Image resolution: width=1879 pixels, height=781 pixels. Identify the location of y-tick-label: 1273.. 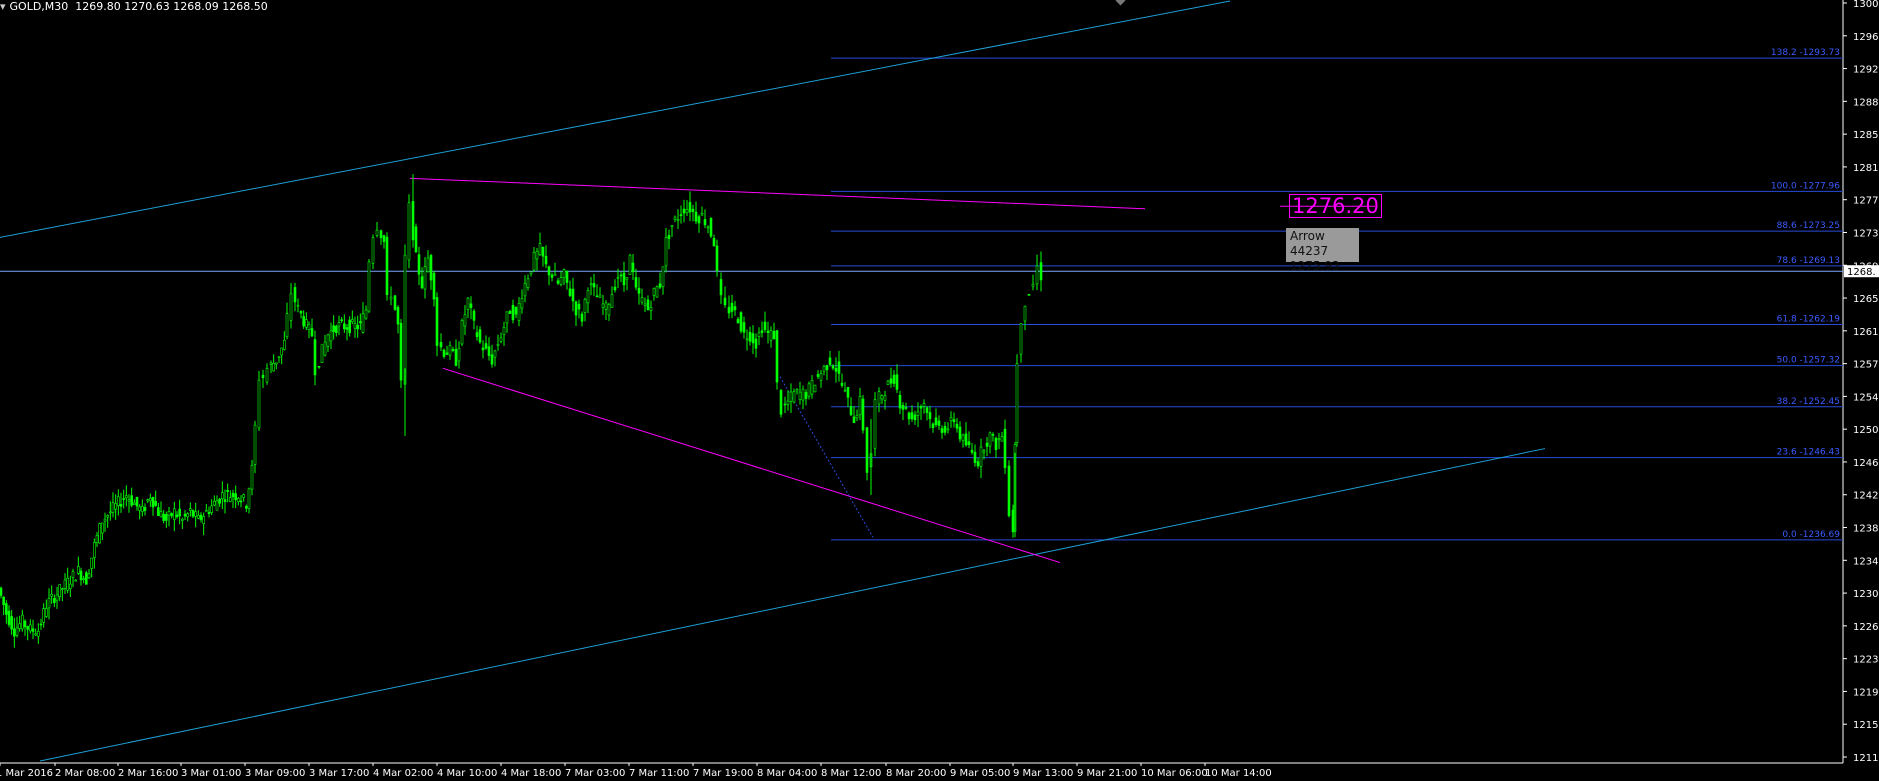
(1866, 233).